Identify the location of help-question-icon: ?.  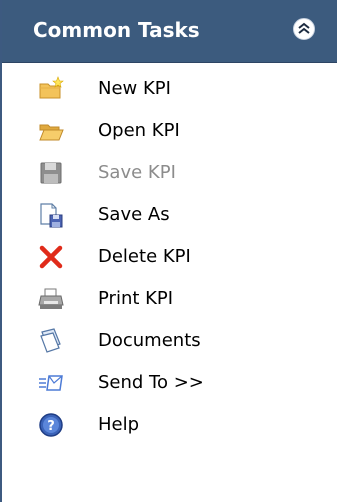
(51, 425).